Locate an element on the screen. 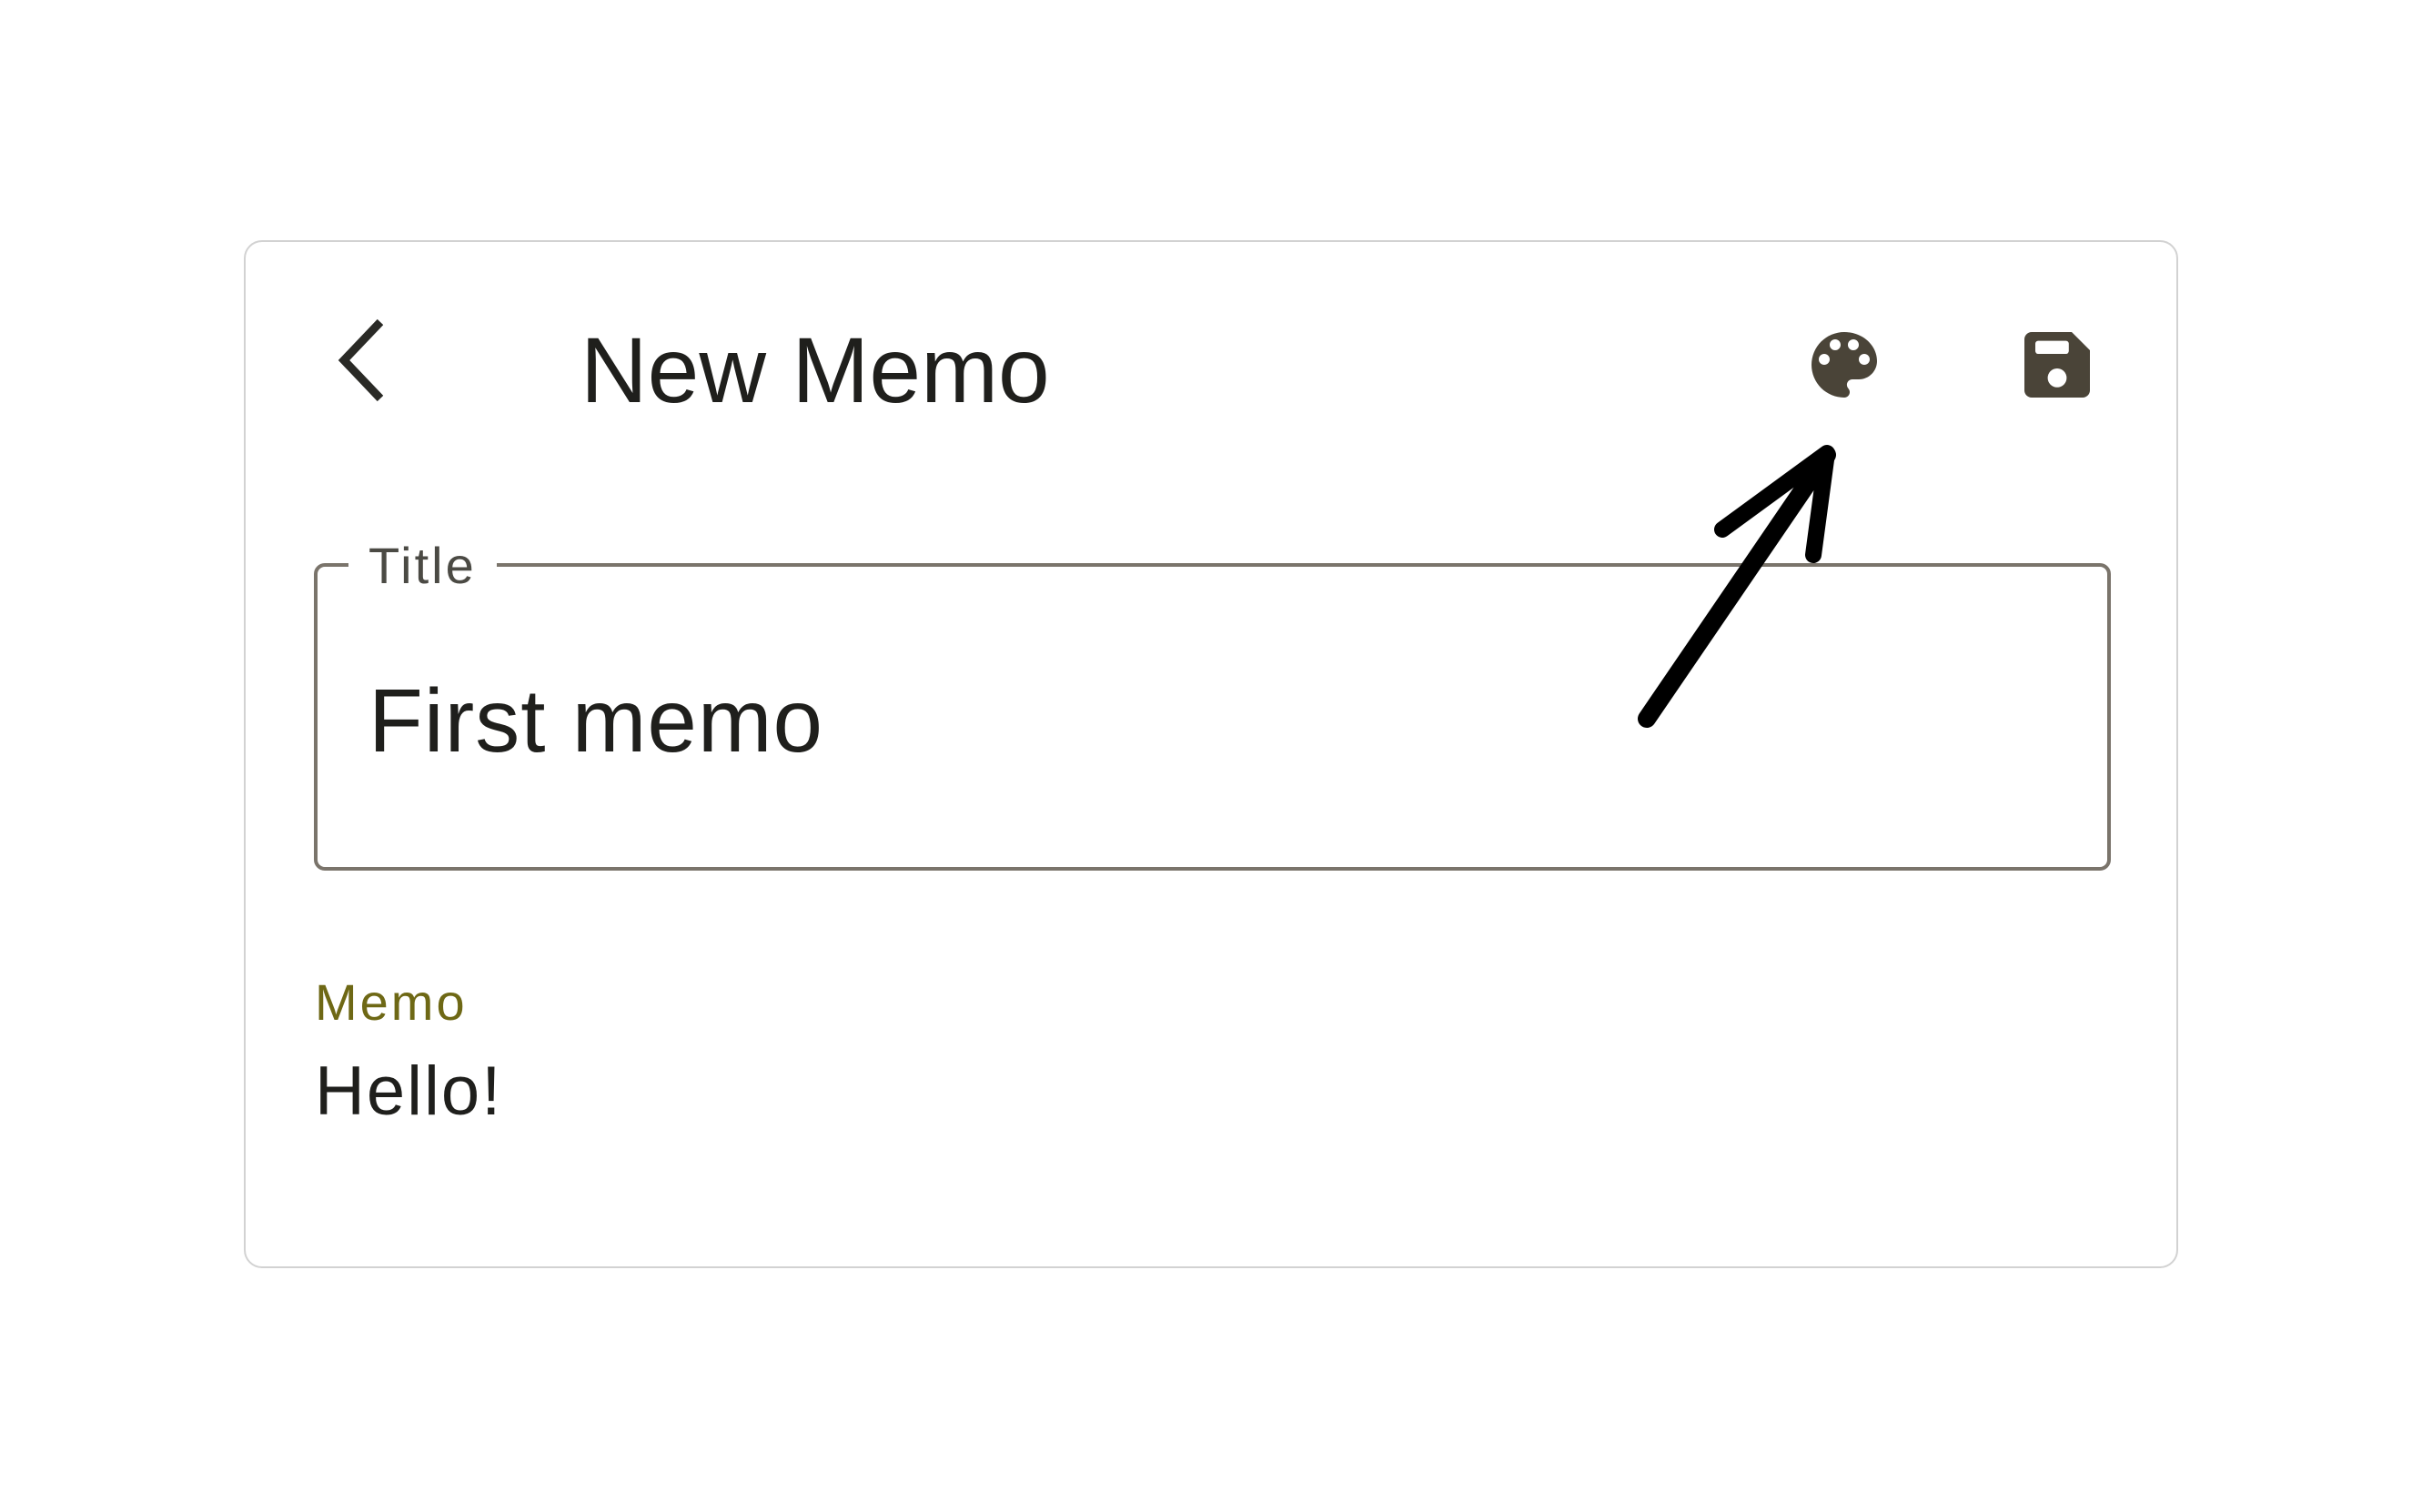  palette-button is located at coordinates (1844, 365).